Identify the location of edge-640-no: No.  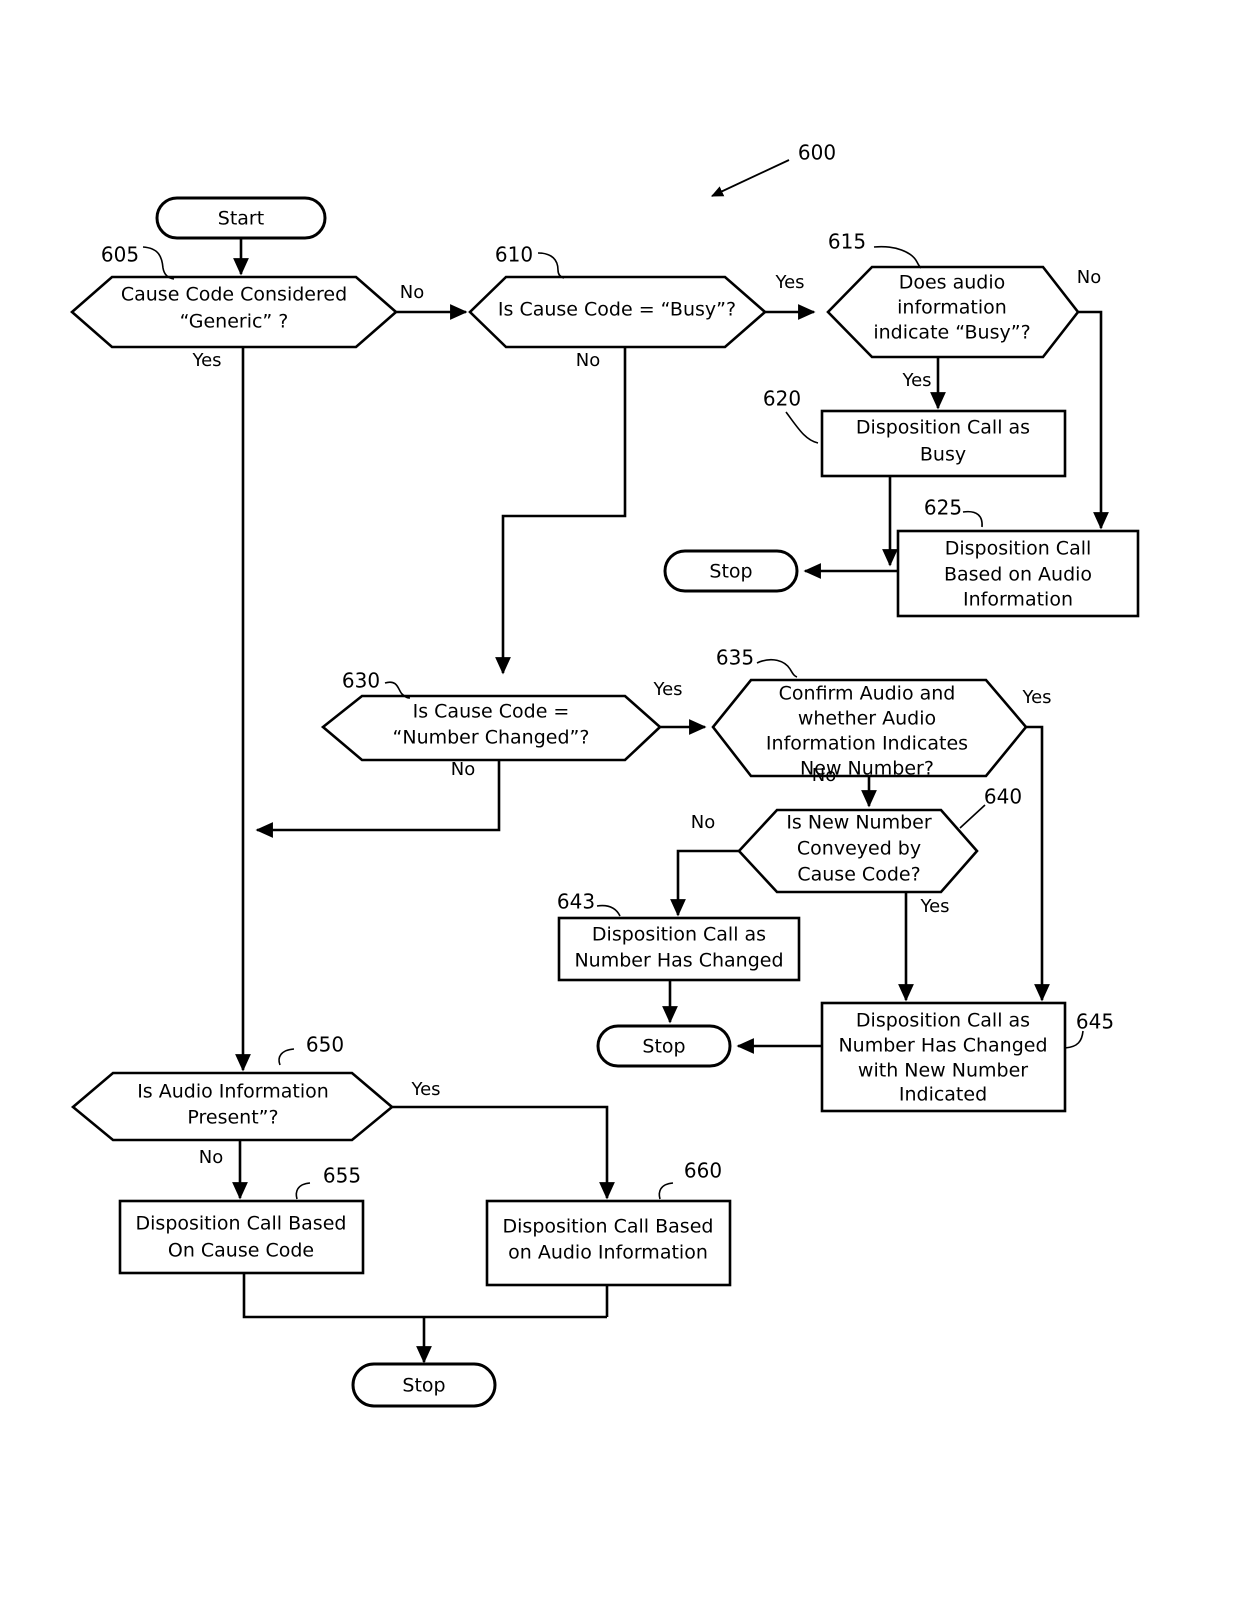
(704, 864).